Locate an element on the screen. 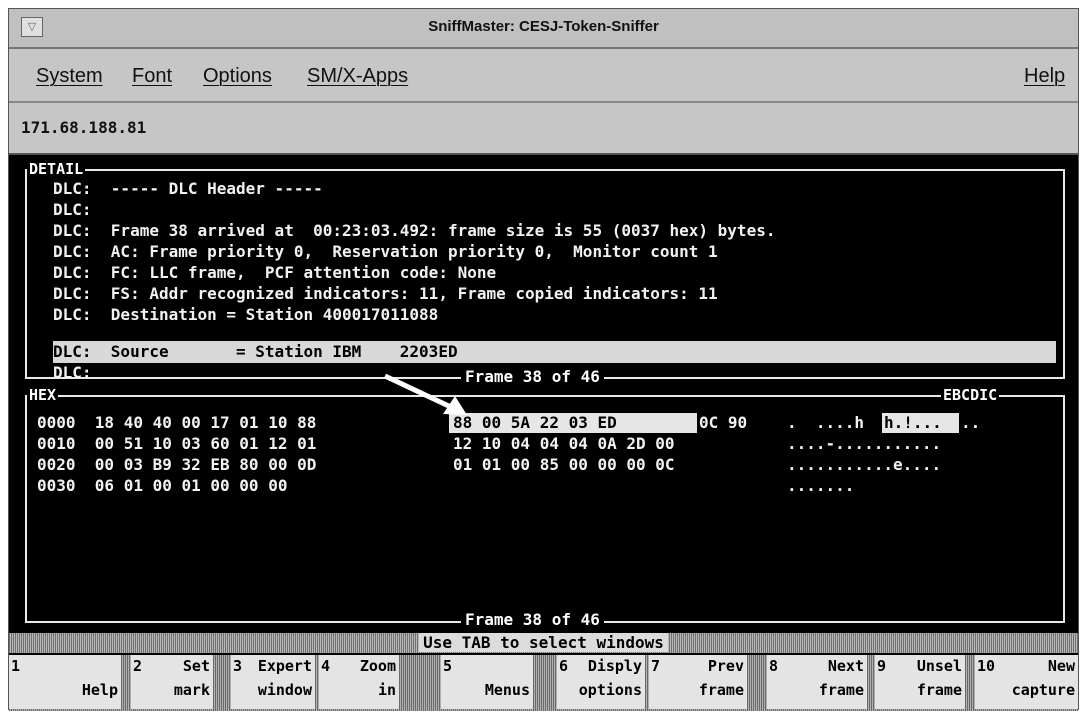 This screenshot has height=713, width=1081. menu-help: Help is located at coordinates (1044, 76).